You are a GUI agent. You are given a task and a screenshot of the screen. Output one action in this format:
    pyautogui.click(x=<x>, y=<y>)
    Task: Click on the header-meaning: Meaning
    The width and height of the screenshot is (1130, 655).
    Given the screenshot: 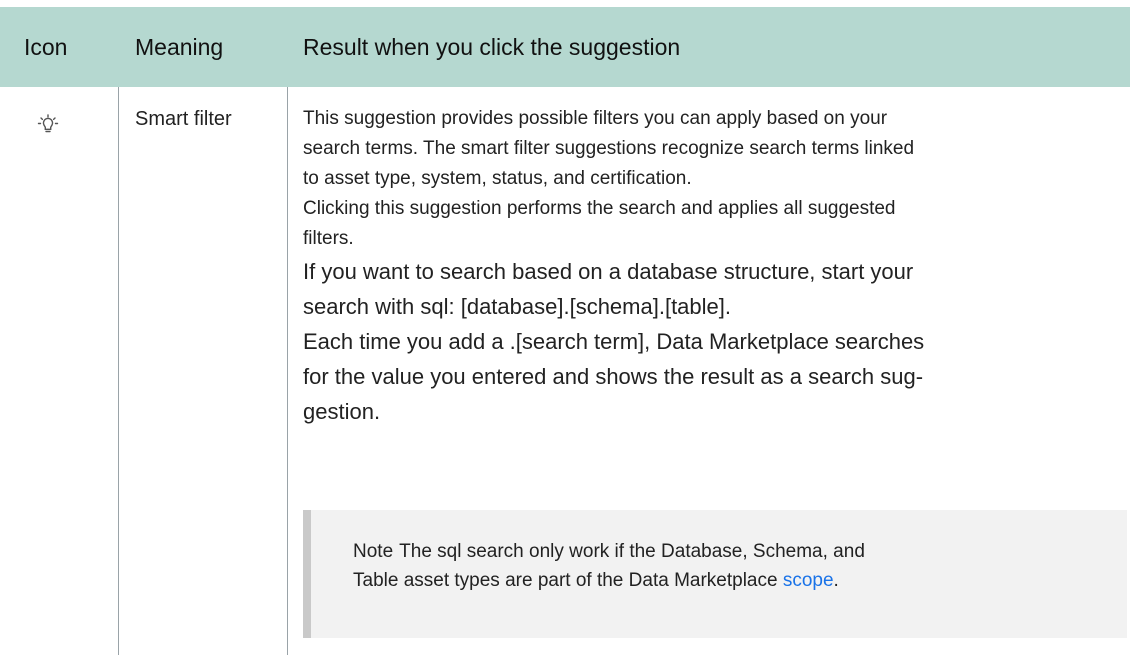 What is the action you would take?
    pyautogui.click(x=179, y=47)
    